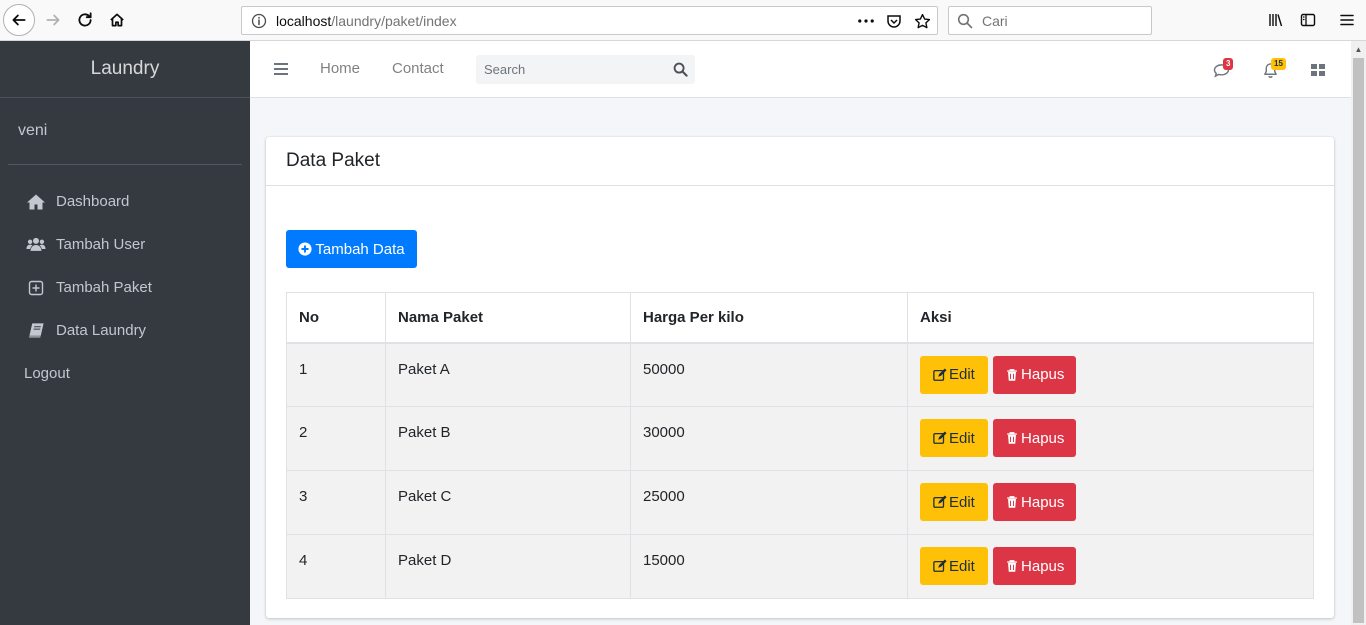  I want to click on logout-label: Logout, so click(47, 373).